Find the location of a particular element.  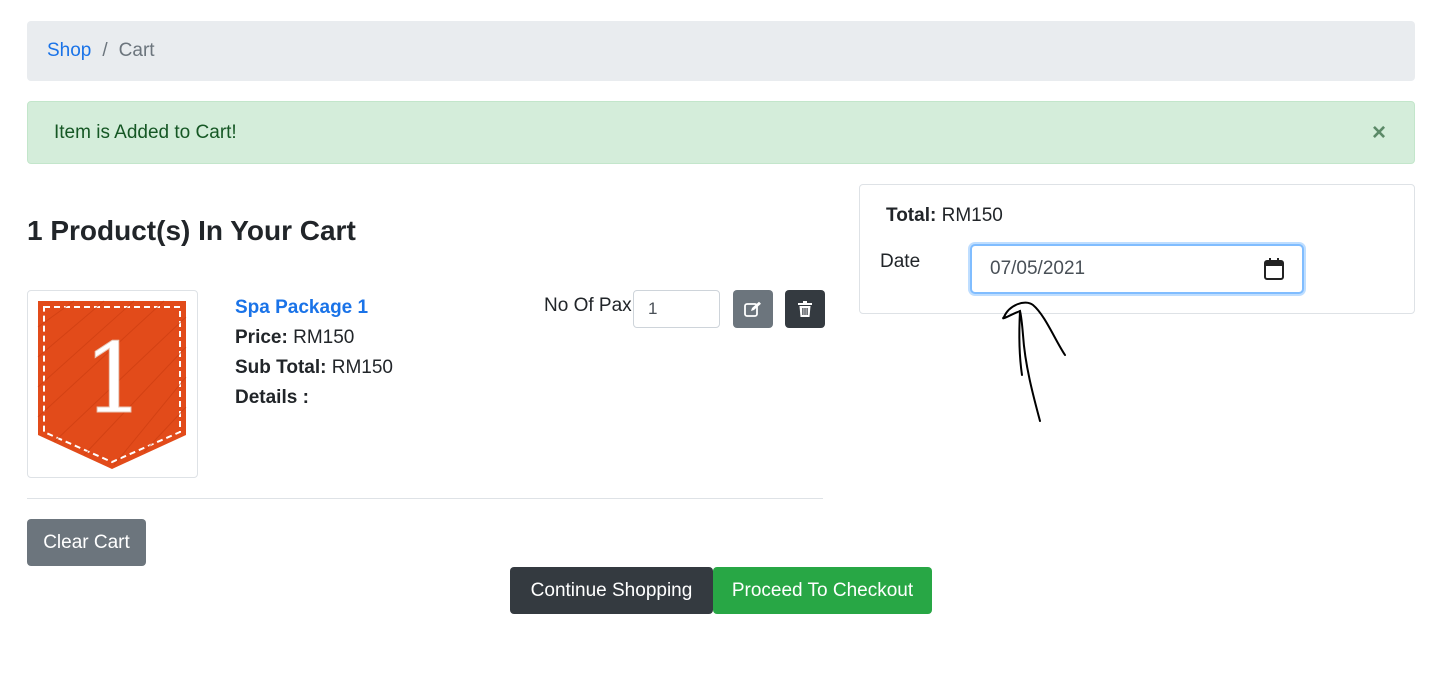

total-label: Total: is located at coordinates (911, 215).